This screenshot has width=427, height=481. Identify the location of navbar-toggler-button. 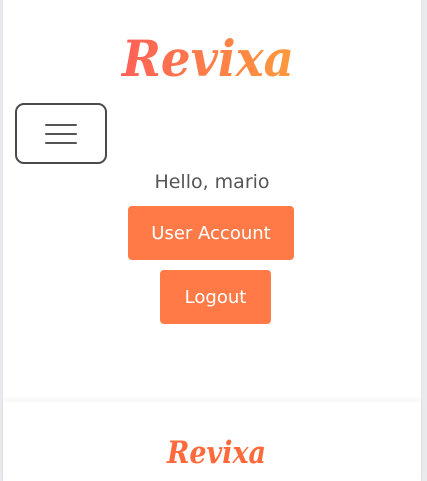
(61, 133).